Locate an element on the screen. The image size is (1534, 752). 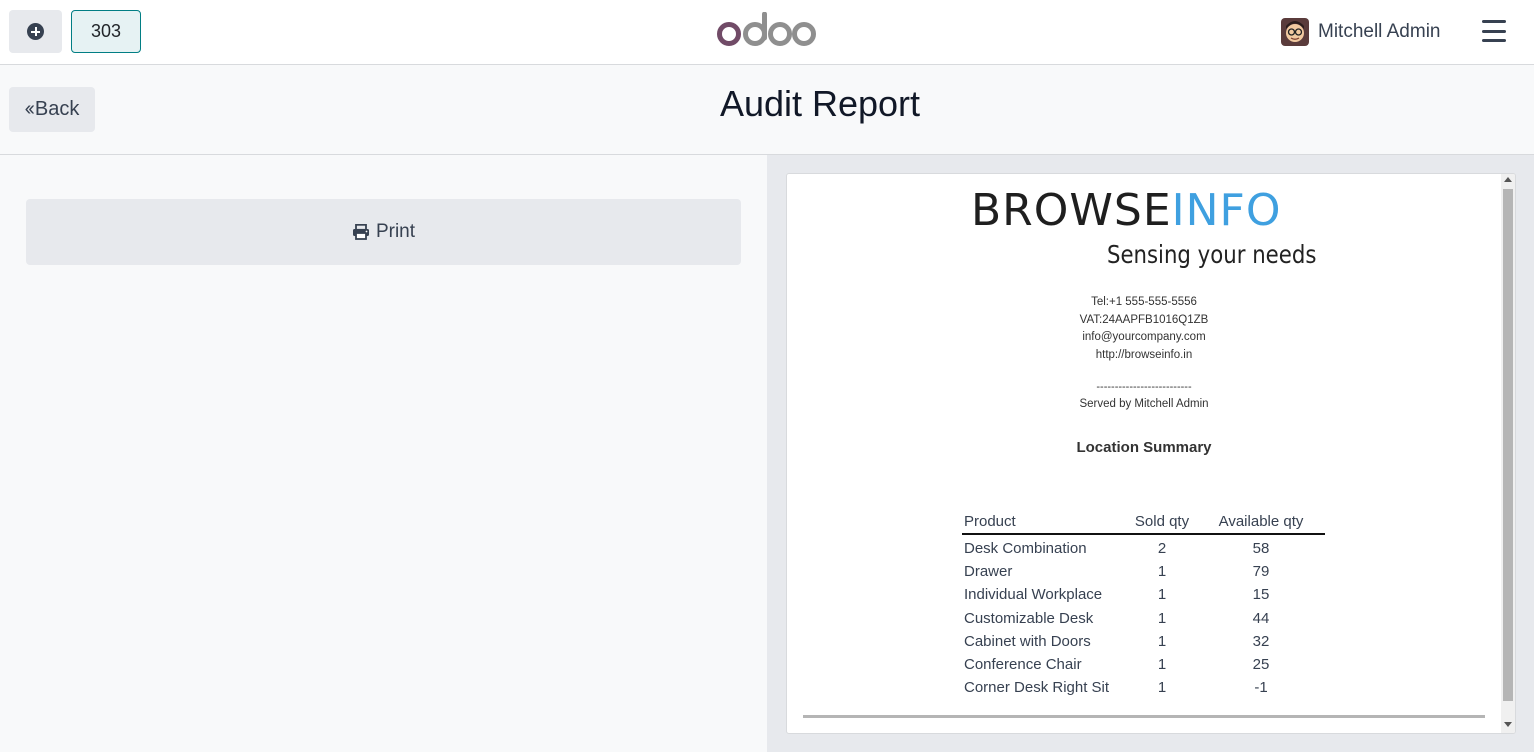
product-cell: Individual Workplace is located at coordinates (1033, 595).